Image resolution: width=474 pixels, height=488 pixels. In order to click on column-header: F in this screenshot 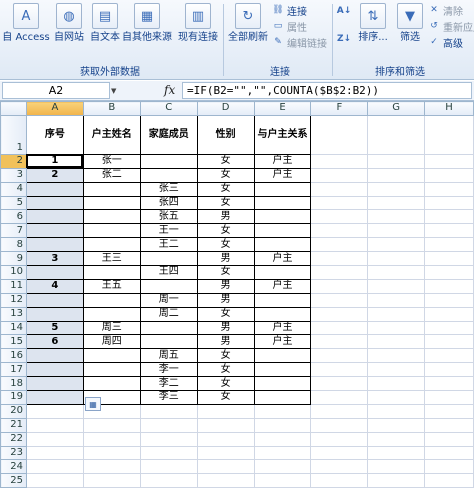, I will do `click(339, 108)`.